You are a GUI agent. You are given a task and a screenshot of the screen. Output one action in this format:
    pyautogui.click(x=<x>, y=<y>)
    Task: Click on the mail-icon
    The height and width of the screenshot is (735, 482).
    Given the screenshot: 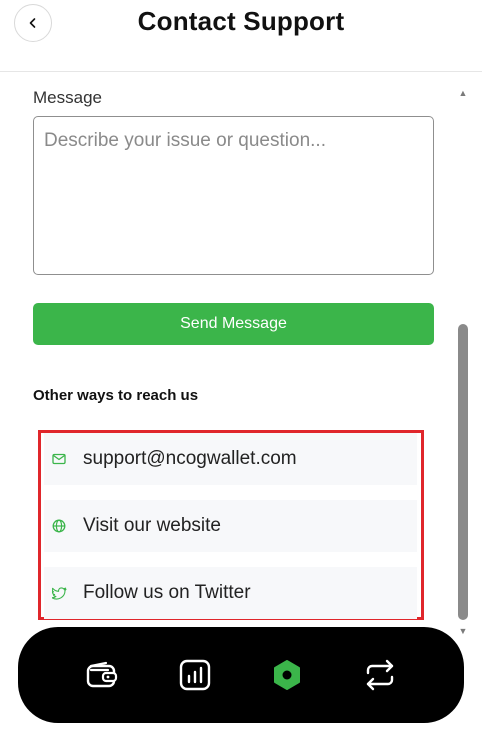 What is the action you would take?
    pyautogui.click(x=59, y=459)
    